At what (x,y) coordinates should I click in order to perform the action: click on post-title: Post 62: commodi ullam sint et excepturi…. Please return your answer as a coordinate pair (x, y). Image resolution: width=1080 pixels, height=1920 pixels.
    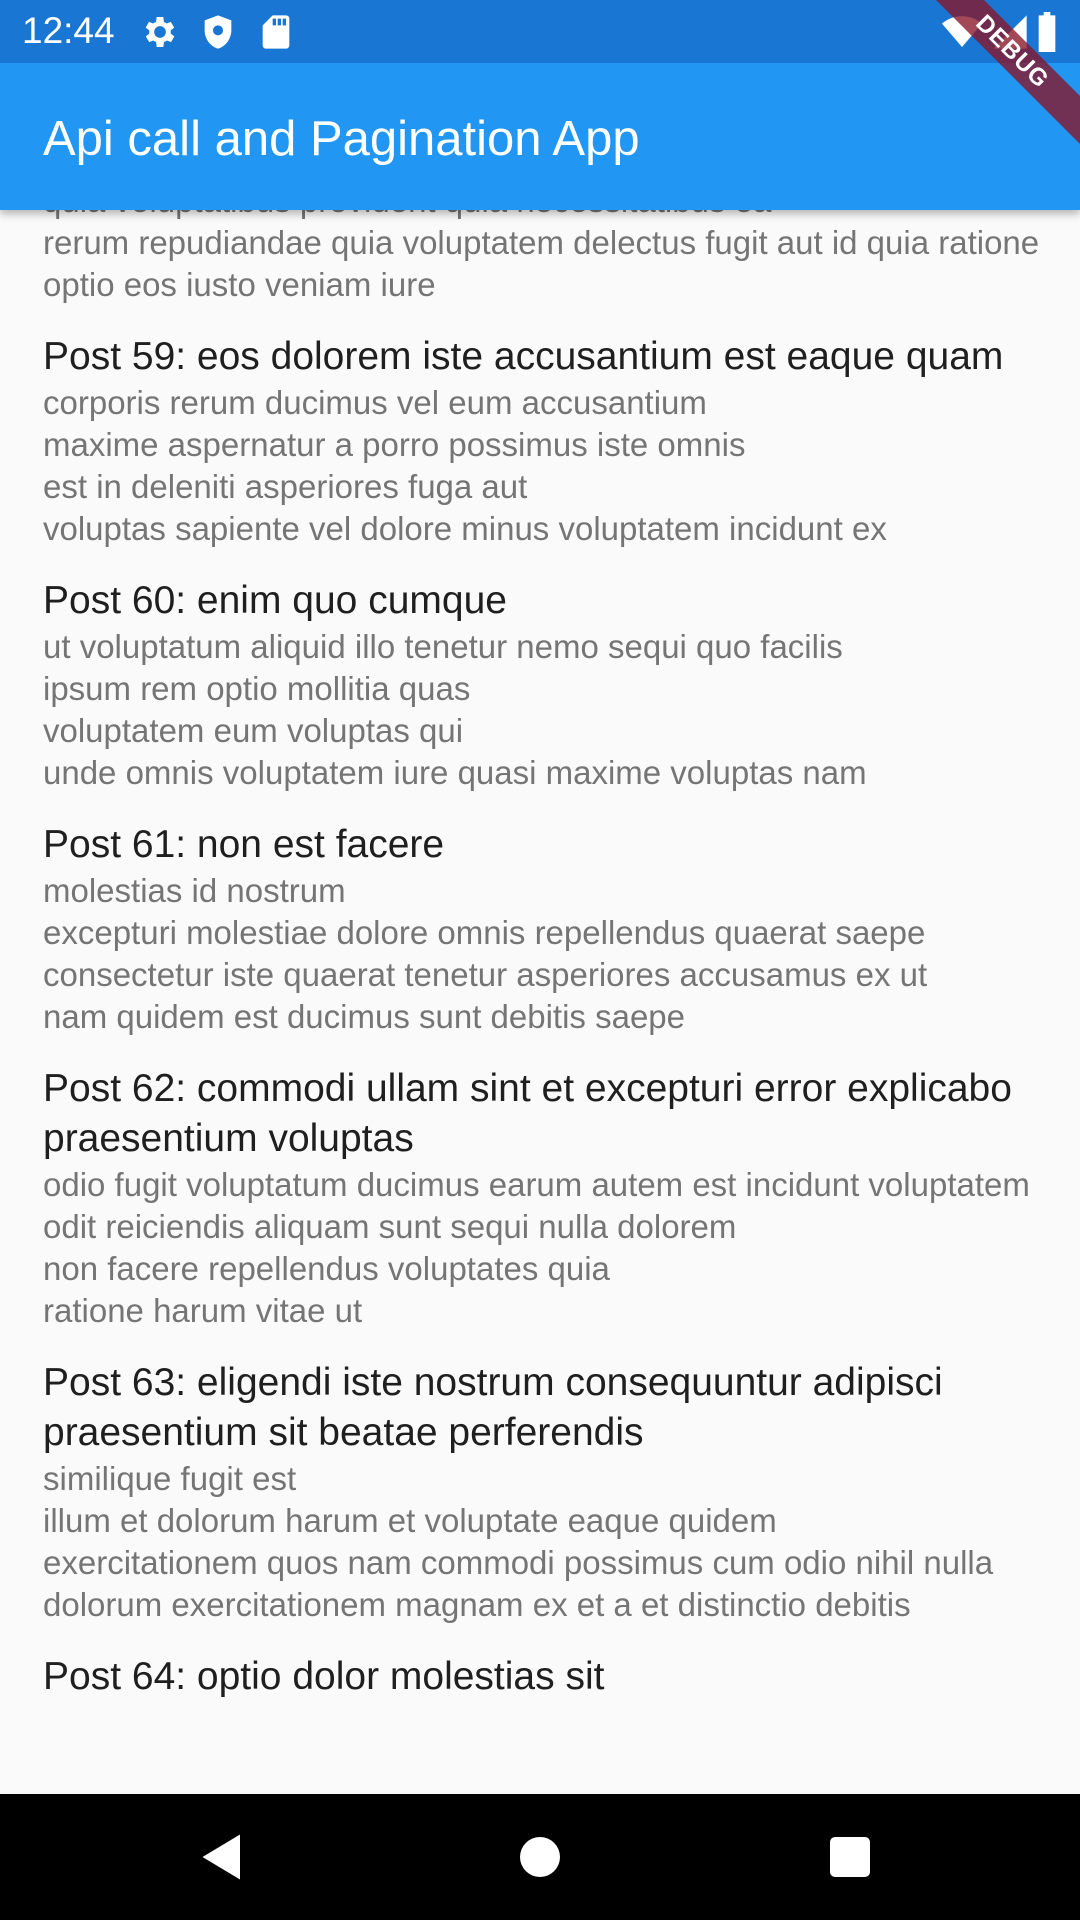
    Looking at the image, I should click on (527, 1113).